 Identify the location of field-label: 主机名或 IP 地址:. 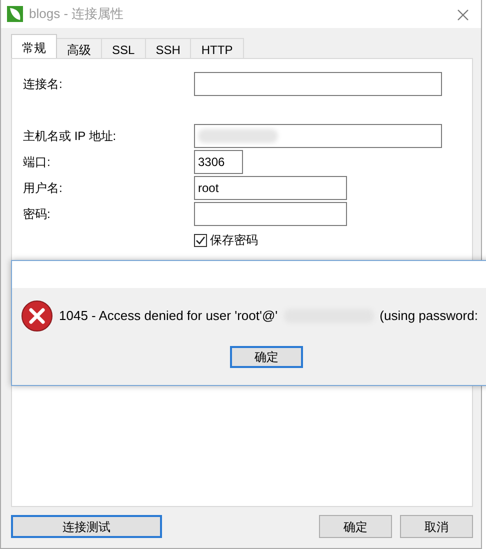
(70, 136).